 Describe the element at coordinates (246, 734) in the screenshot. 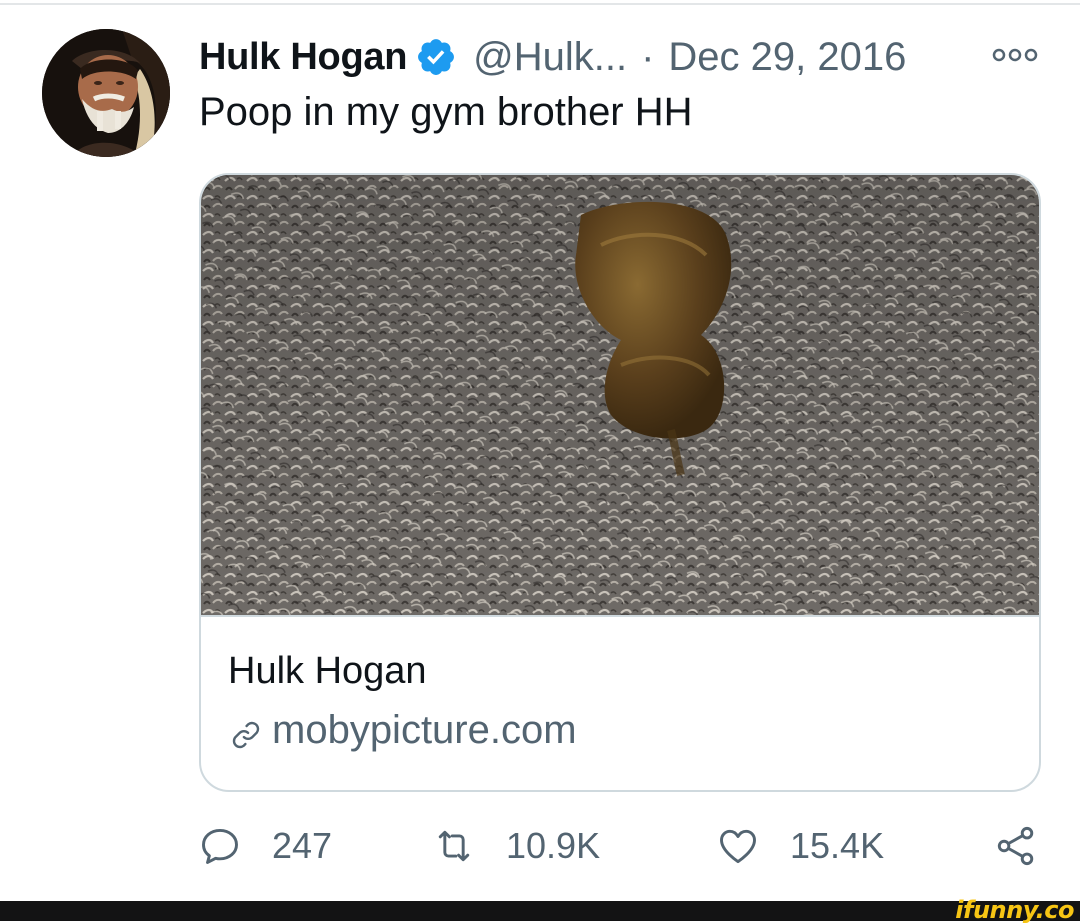

I see `link-icon` at that location.